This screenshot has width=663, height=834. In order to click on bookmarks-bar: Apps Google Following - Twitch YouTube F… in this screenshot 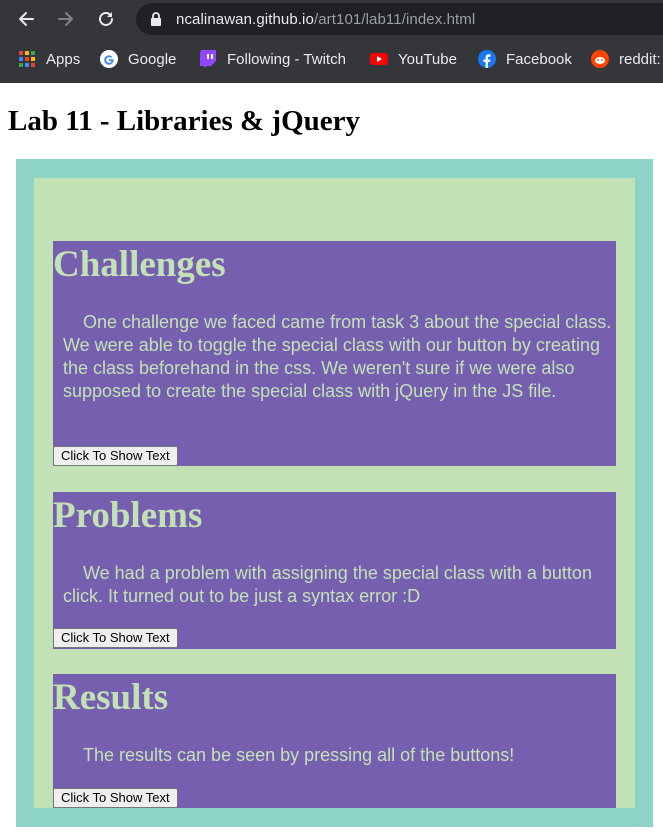, I will do `click(331, 59)`.